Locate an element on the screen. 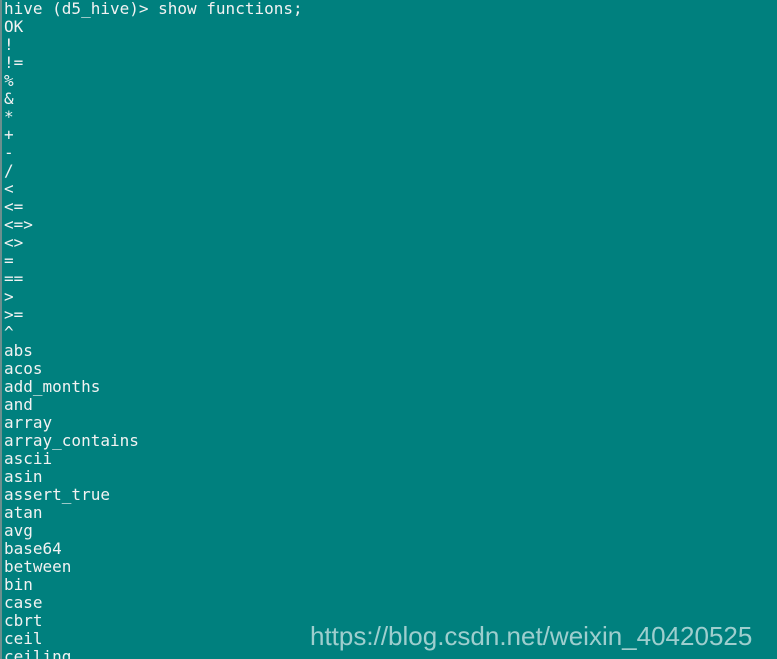  terminal-output-line: <=> is located at coordinates (18, 224).